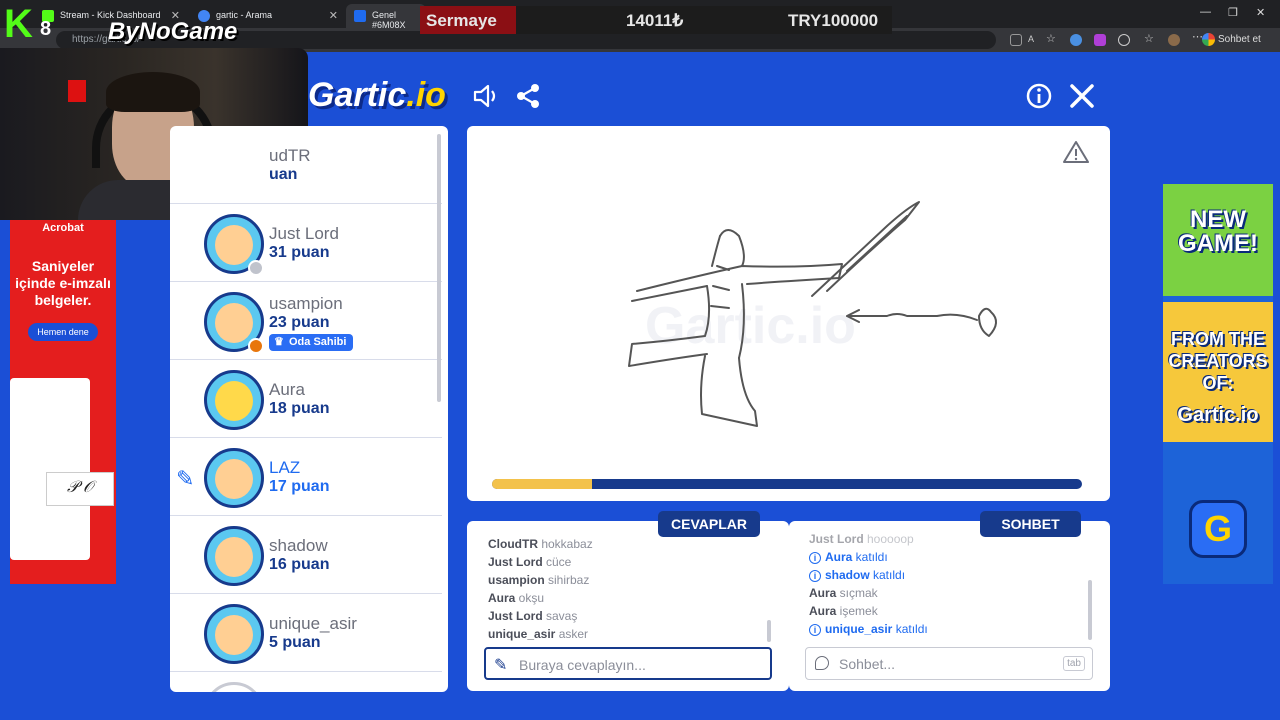 This screenshot has width=1280, height=720. What do you see at coordinates (1124, 40) in the screenshot?
I see `refresh-icon` at bounding box center [1124, 40].